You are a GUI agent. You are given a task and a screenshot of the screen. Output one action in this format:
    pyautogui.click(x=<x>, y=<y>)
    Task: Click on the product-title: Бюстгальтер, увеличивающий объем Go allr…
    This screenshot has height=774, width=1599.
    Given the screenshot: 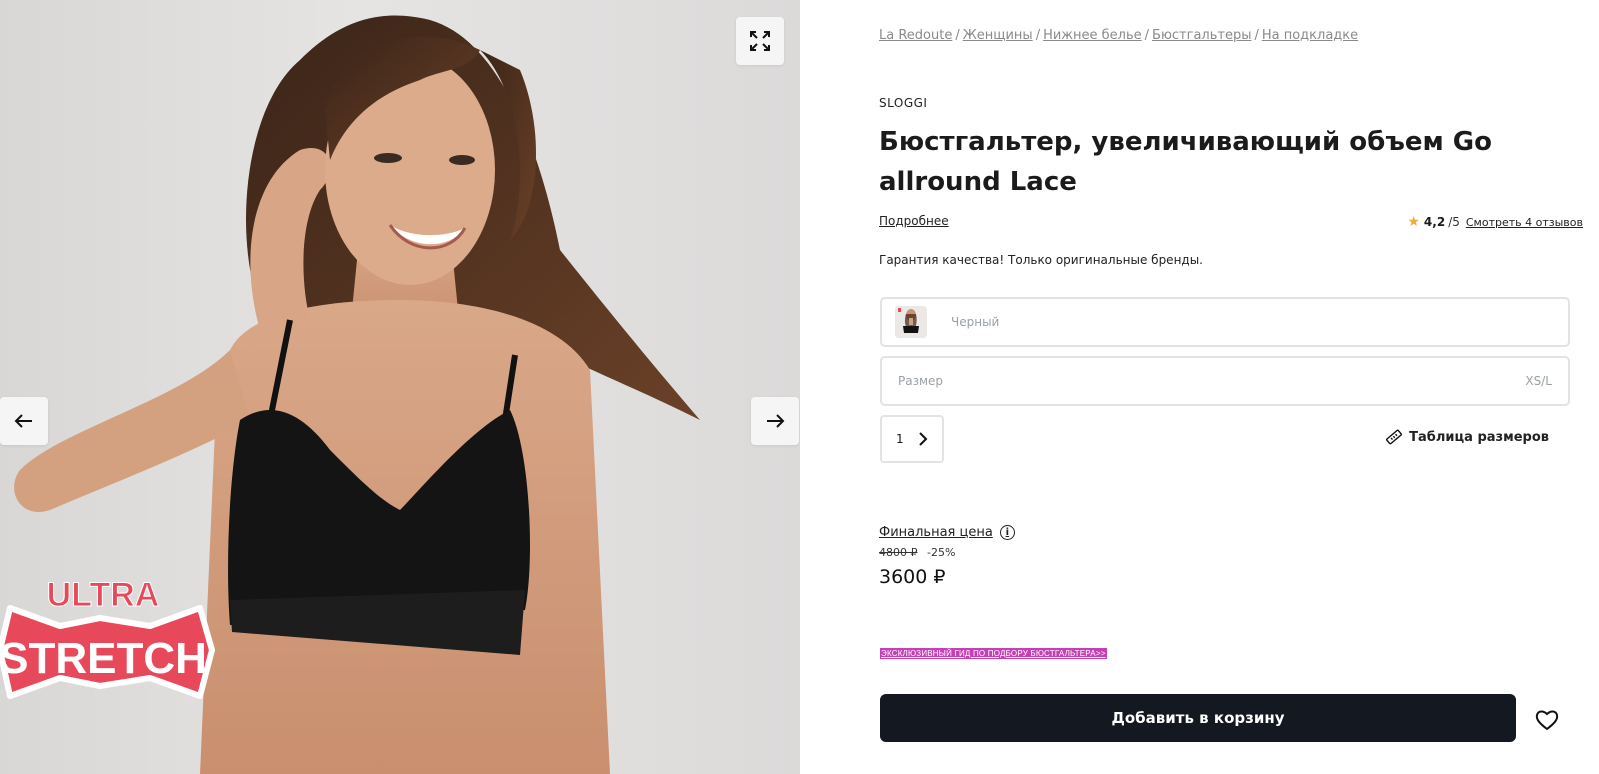 What is the action you would take?
    pyautogui.click(x=1185, y=162)
    